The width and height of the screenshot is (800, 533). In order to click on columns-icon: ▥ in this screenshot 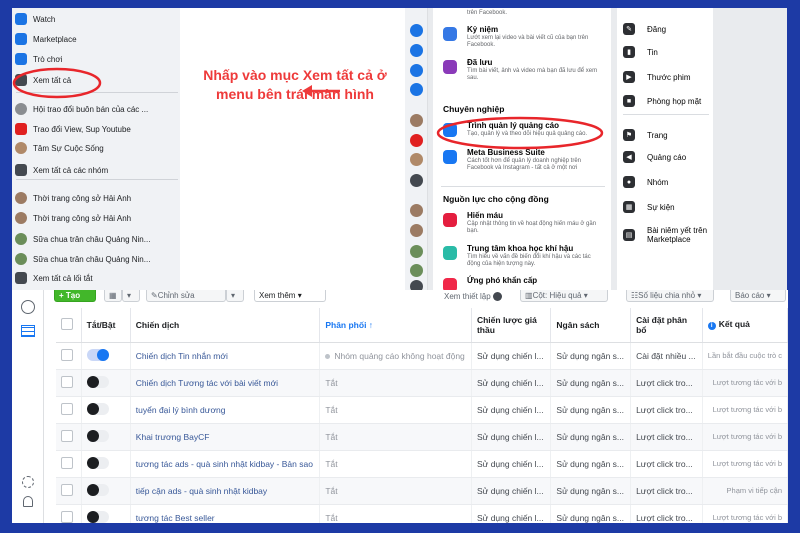, I will do `click(529, 295)`.